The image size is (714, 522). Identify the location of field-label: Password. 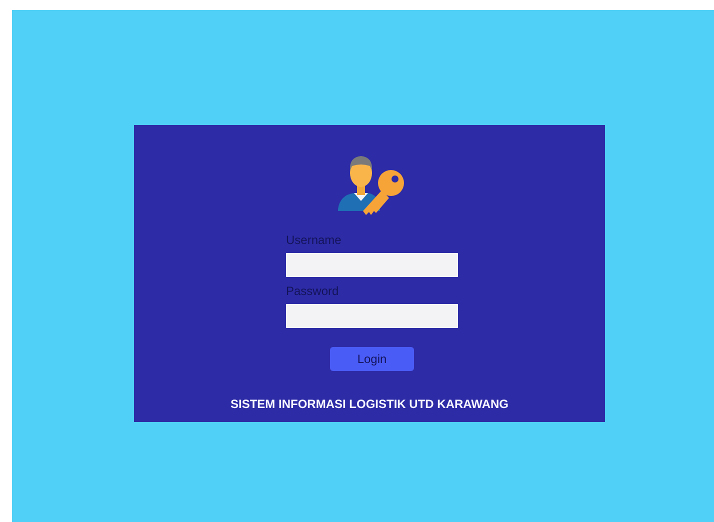
(313, 291).